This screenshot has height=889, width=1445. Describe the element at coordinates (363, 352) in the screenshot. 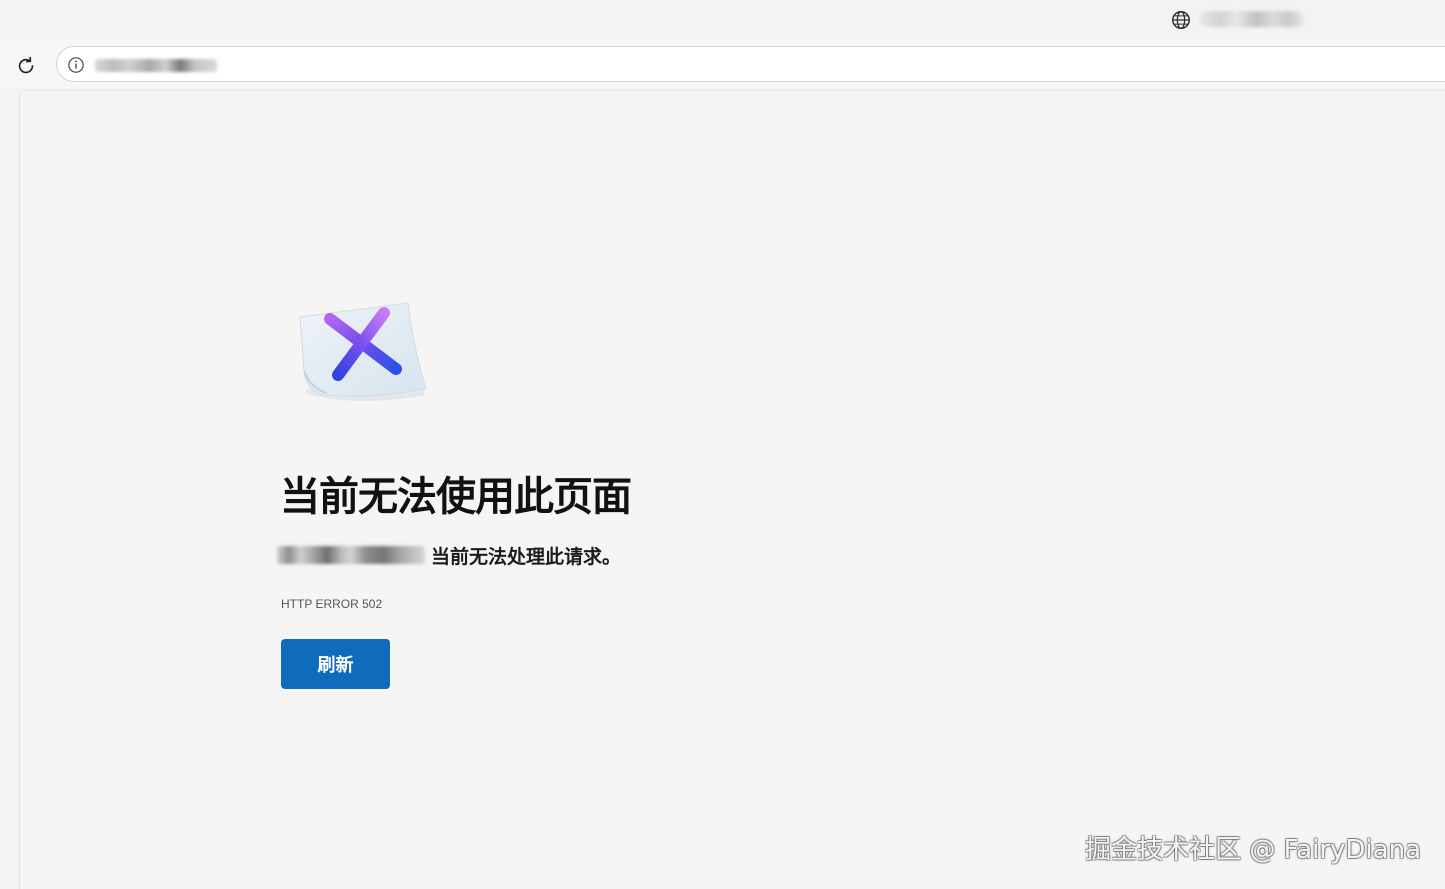

I see `error-x-illustration` at that location.